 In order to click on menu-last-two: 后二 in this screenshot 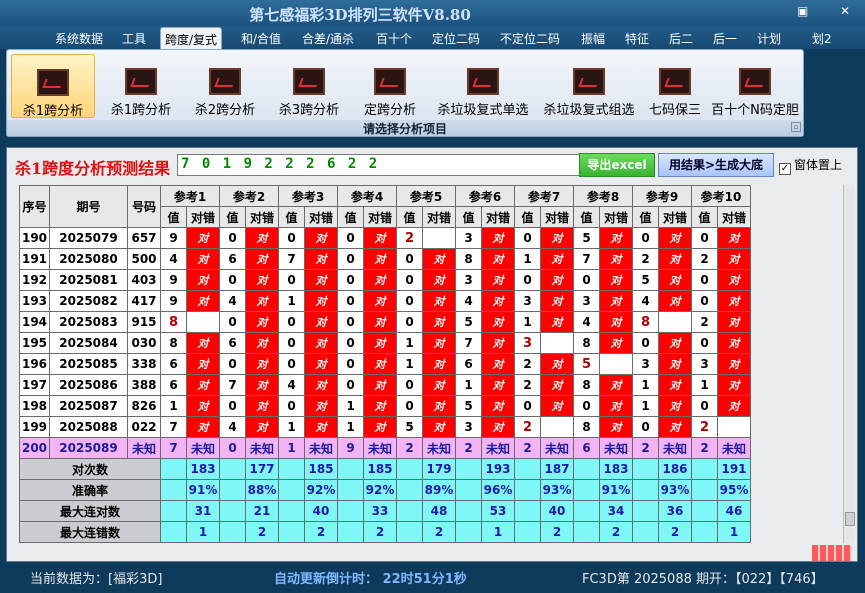, I will do `click(681, 38)`.